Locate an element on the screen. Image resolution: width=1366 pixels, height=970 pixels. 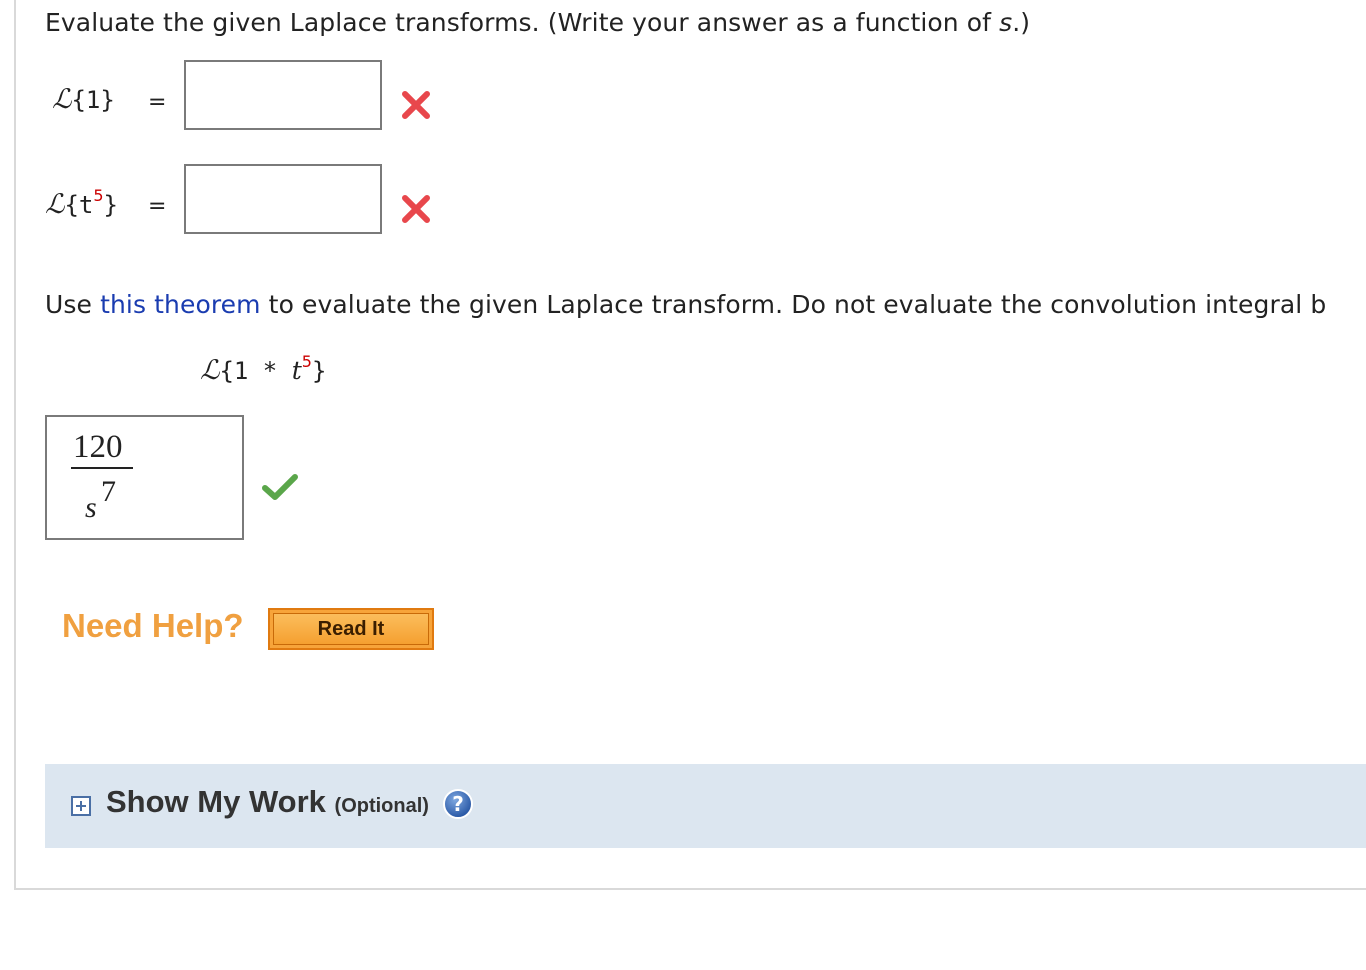
fraction-denominator-exponent: 7 is located at coordinates (108, 491).